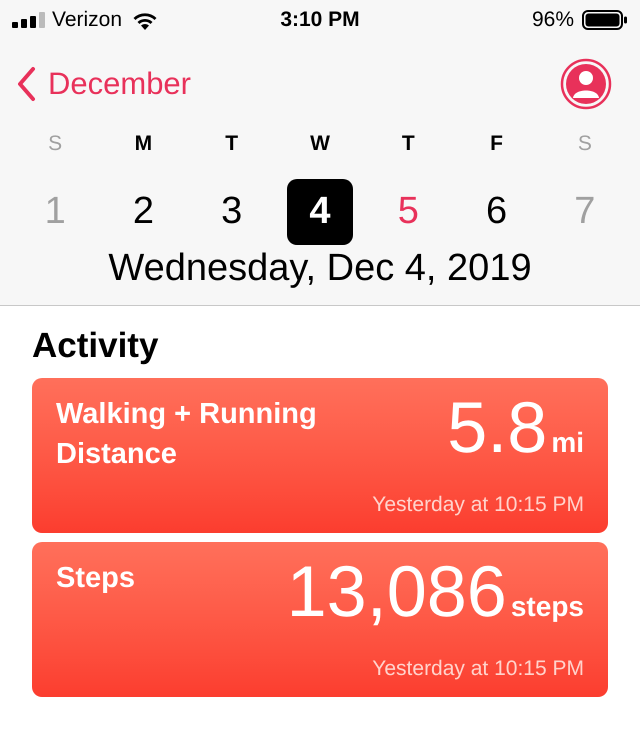  What do you see at coordinates (553, 20) in the screenshot?
I see `battery-percentage: 96%` at bounding box center [553, 20].